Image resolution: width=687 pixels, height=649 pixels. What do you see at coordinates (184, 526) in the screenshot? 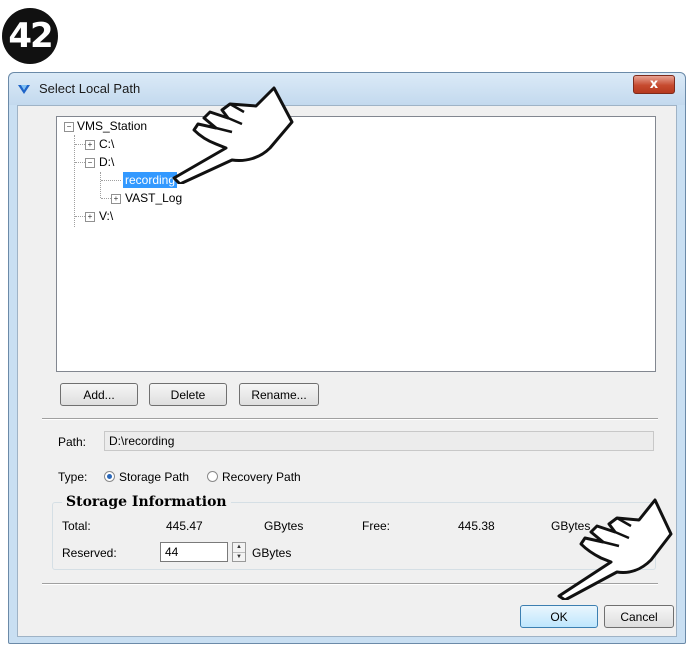
I see `total-value: 445.47` at bounding box center [184, 526].